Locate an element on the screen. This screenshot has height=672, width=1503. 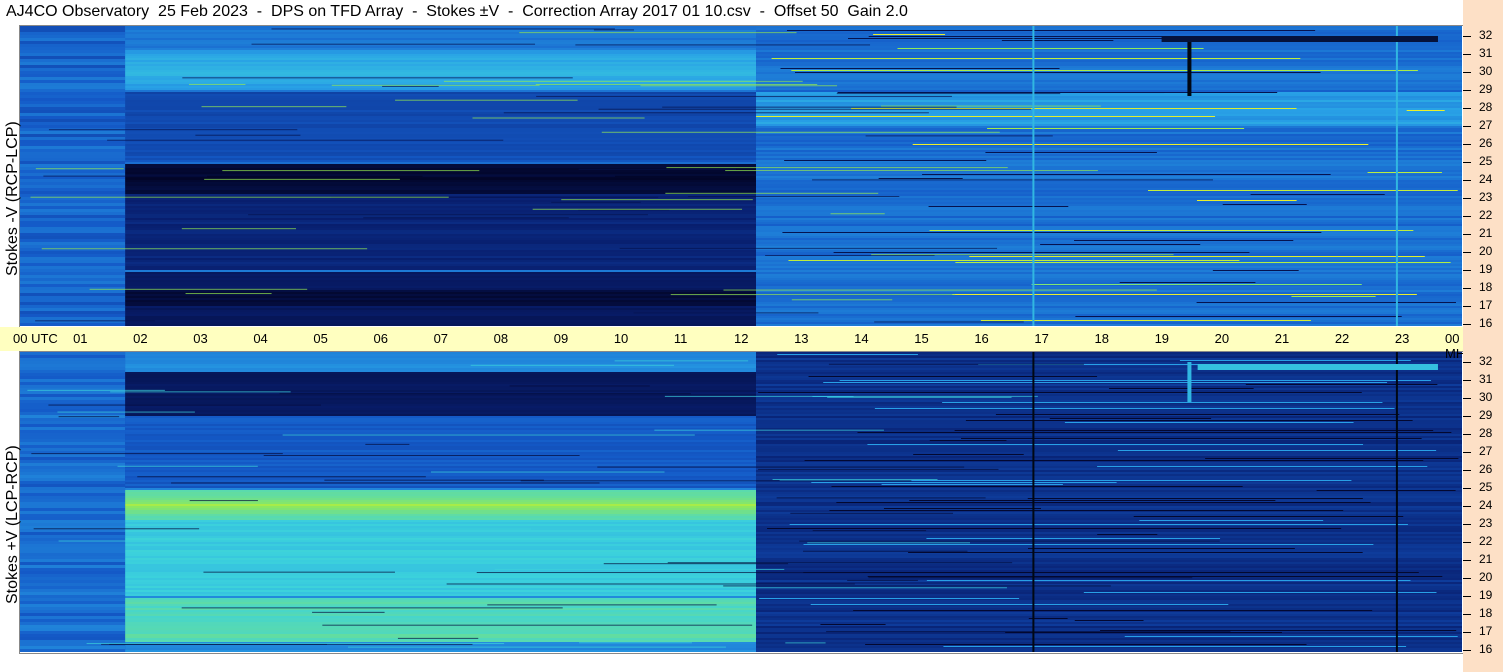
x-tick-label-23: 23 is located at coordinates (1402, 338).